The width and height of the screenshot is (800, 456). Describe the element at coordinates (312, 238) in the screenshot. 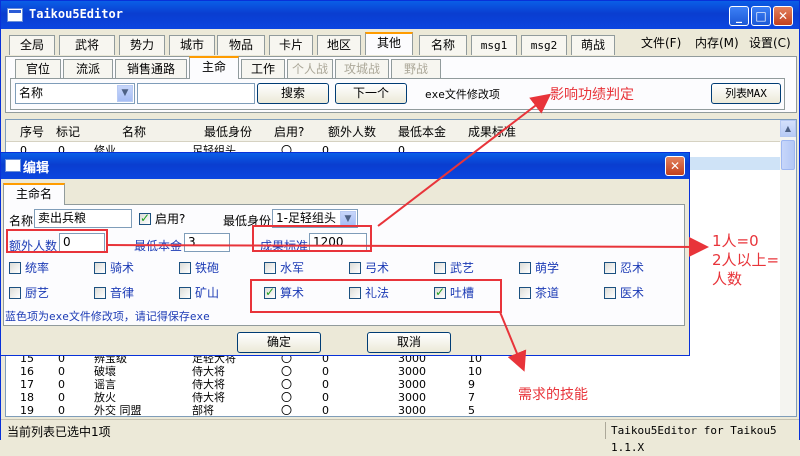

I see `annotation-box-result` at that location.